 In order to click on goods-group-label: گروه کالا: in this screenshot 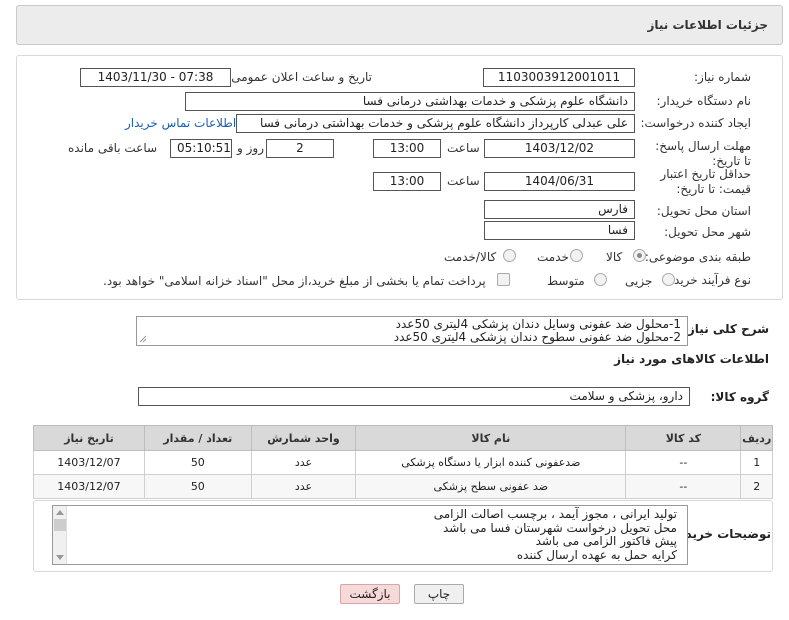, I will do `click(739, 397)`.